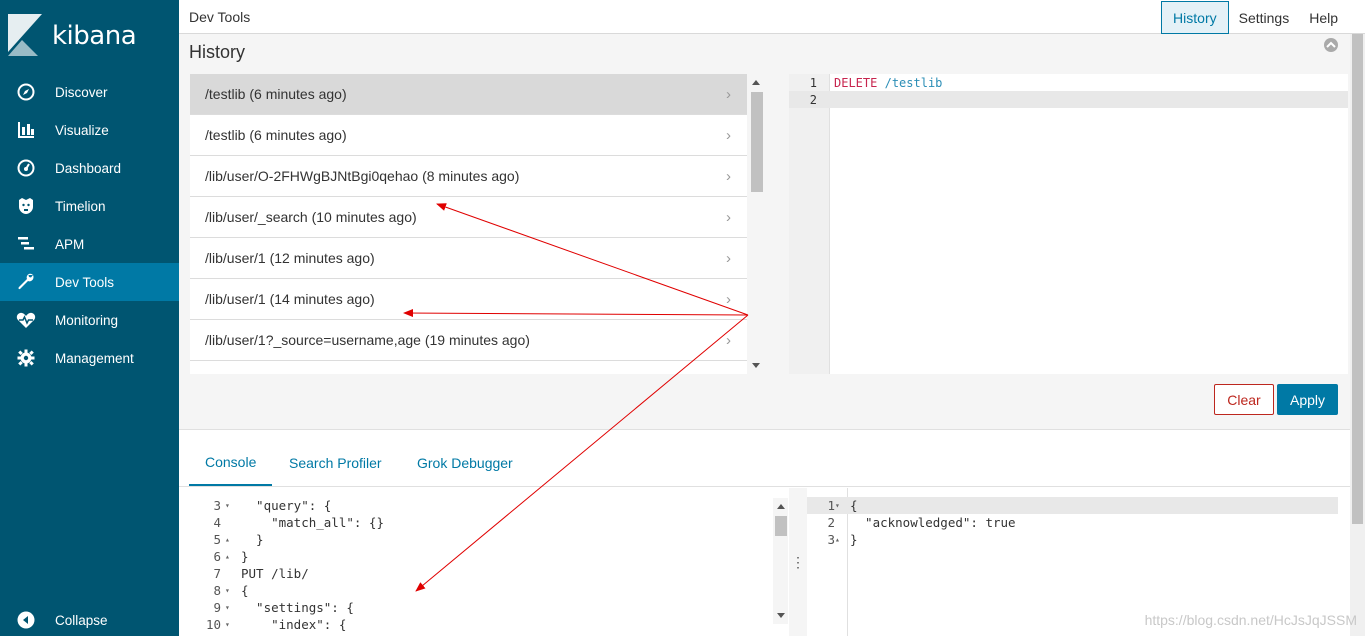 This screenshot has width=1365, height=636. I want to click on history-button: History, so click(1195, 17).